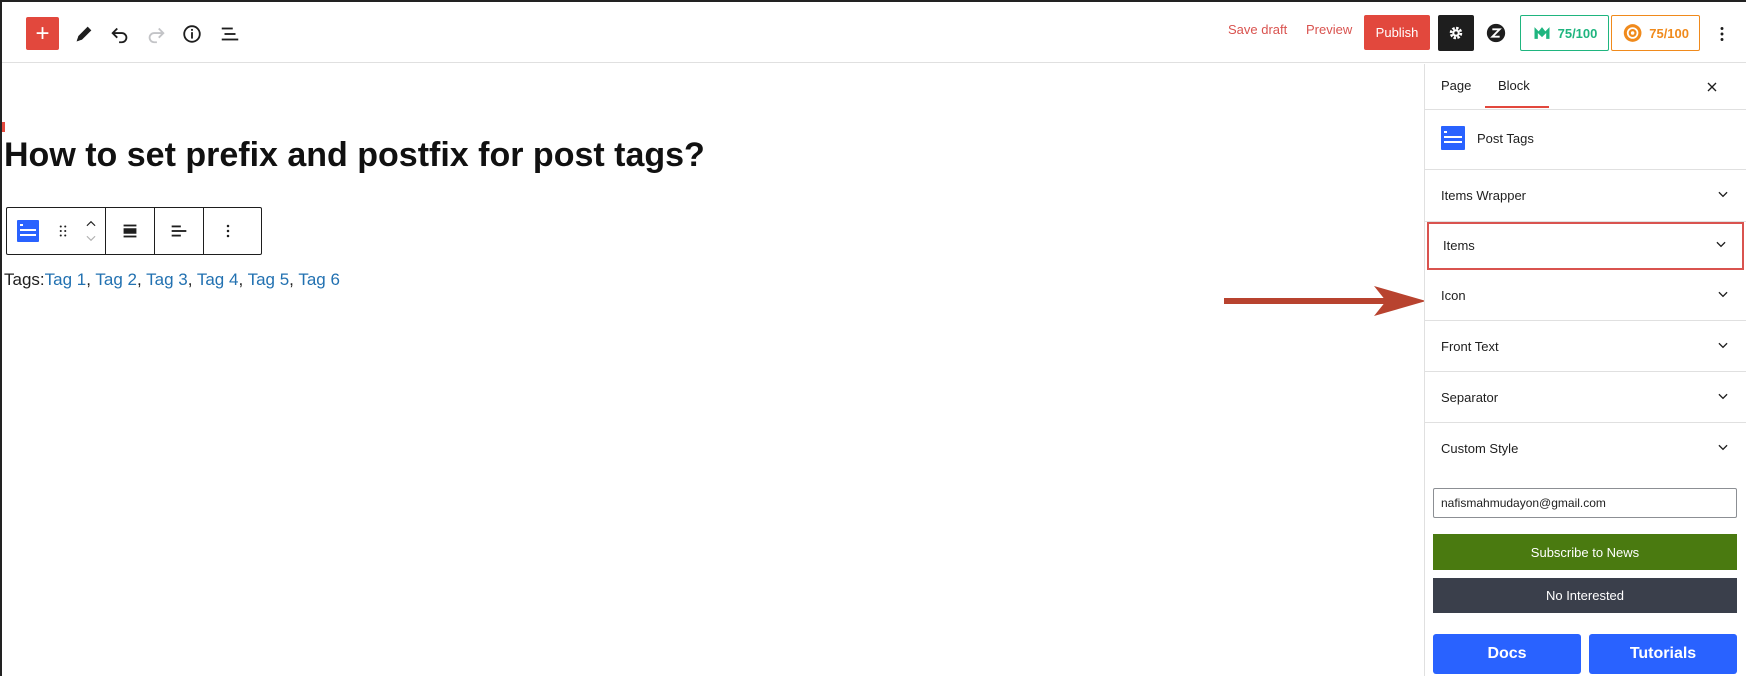  I want to click on edit-pencil-icon, so click(84, 34).